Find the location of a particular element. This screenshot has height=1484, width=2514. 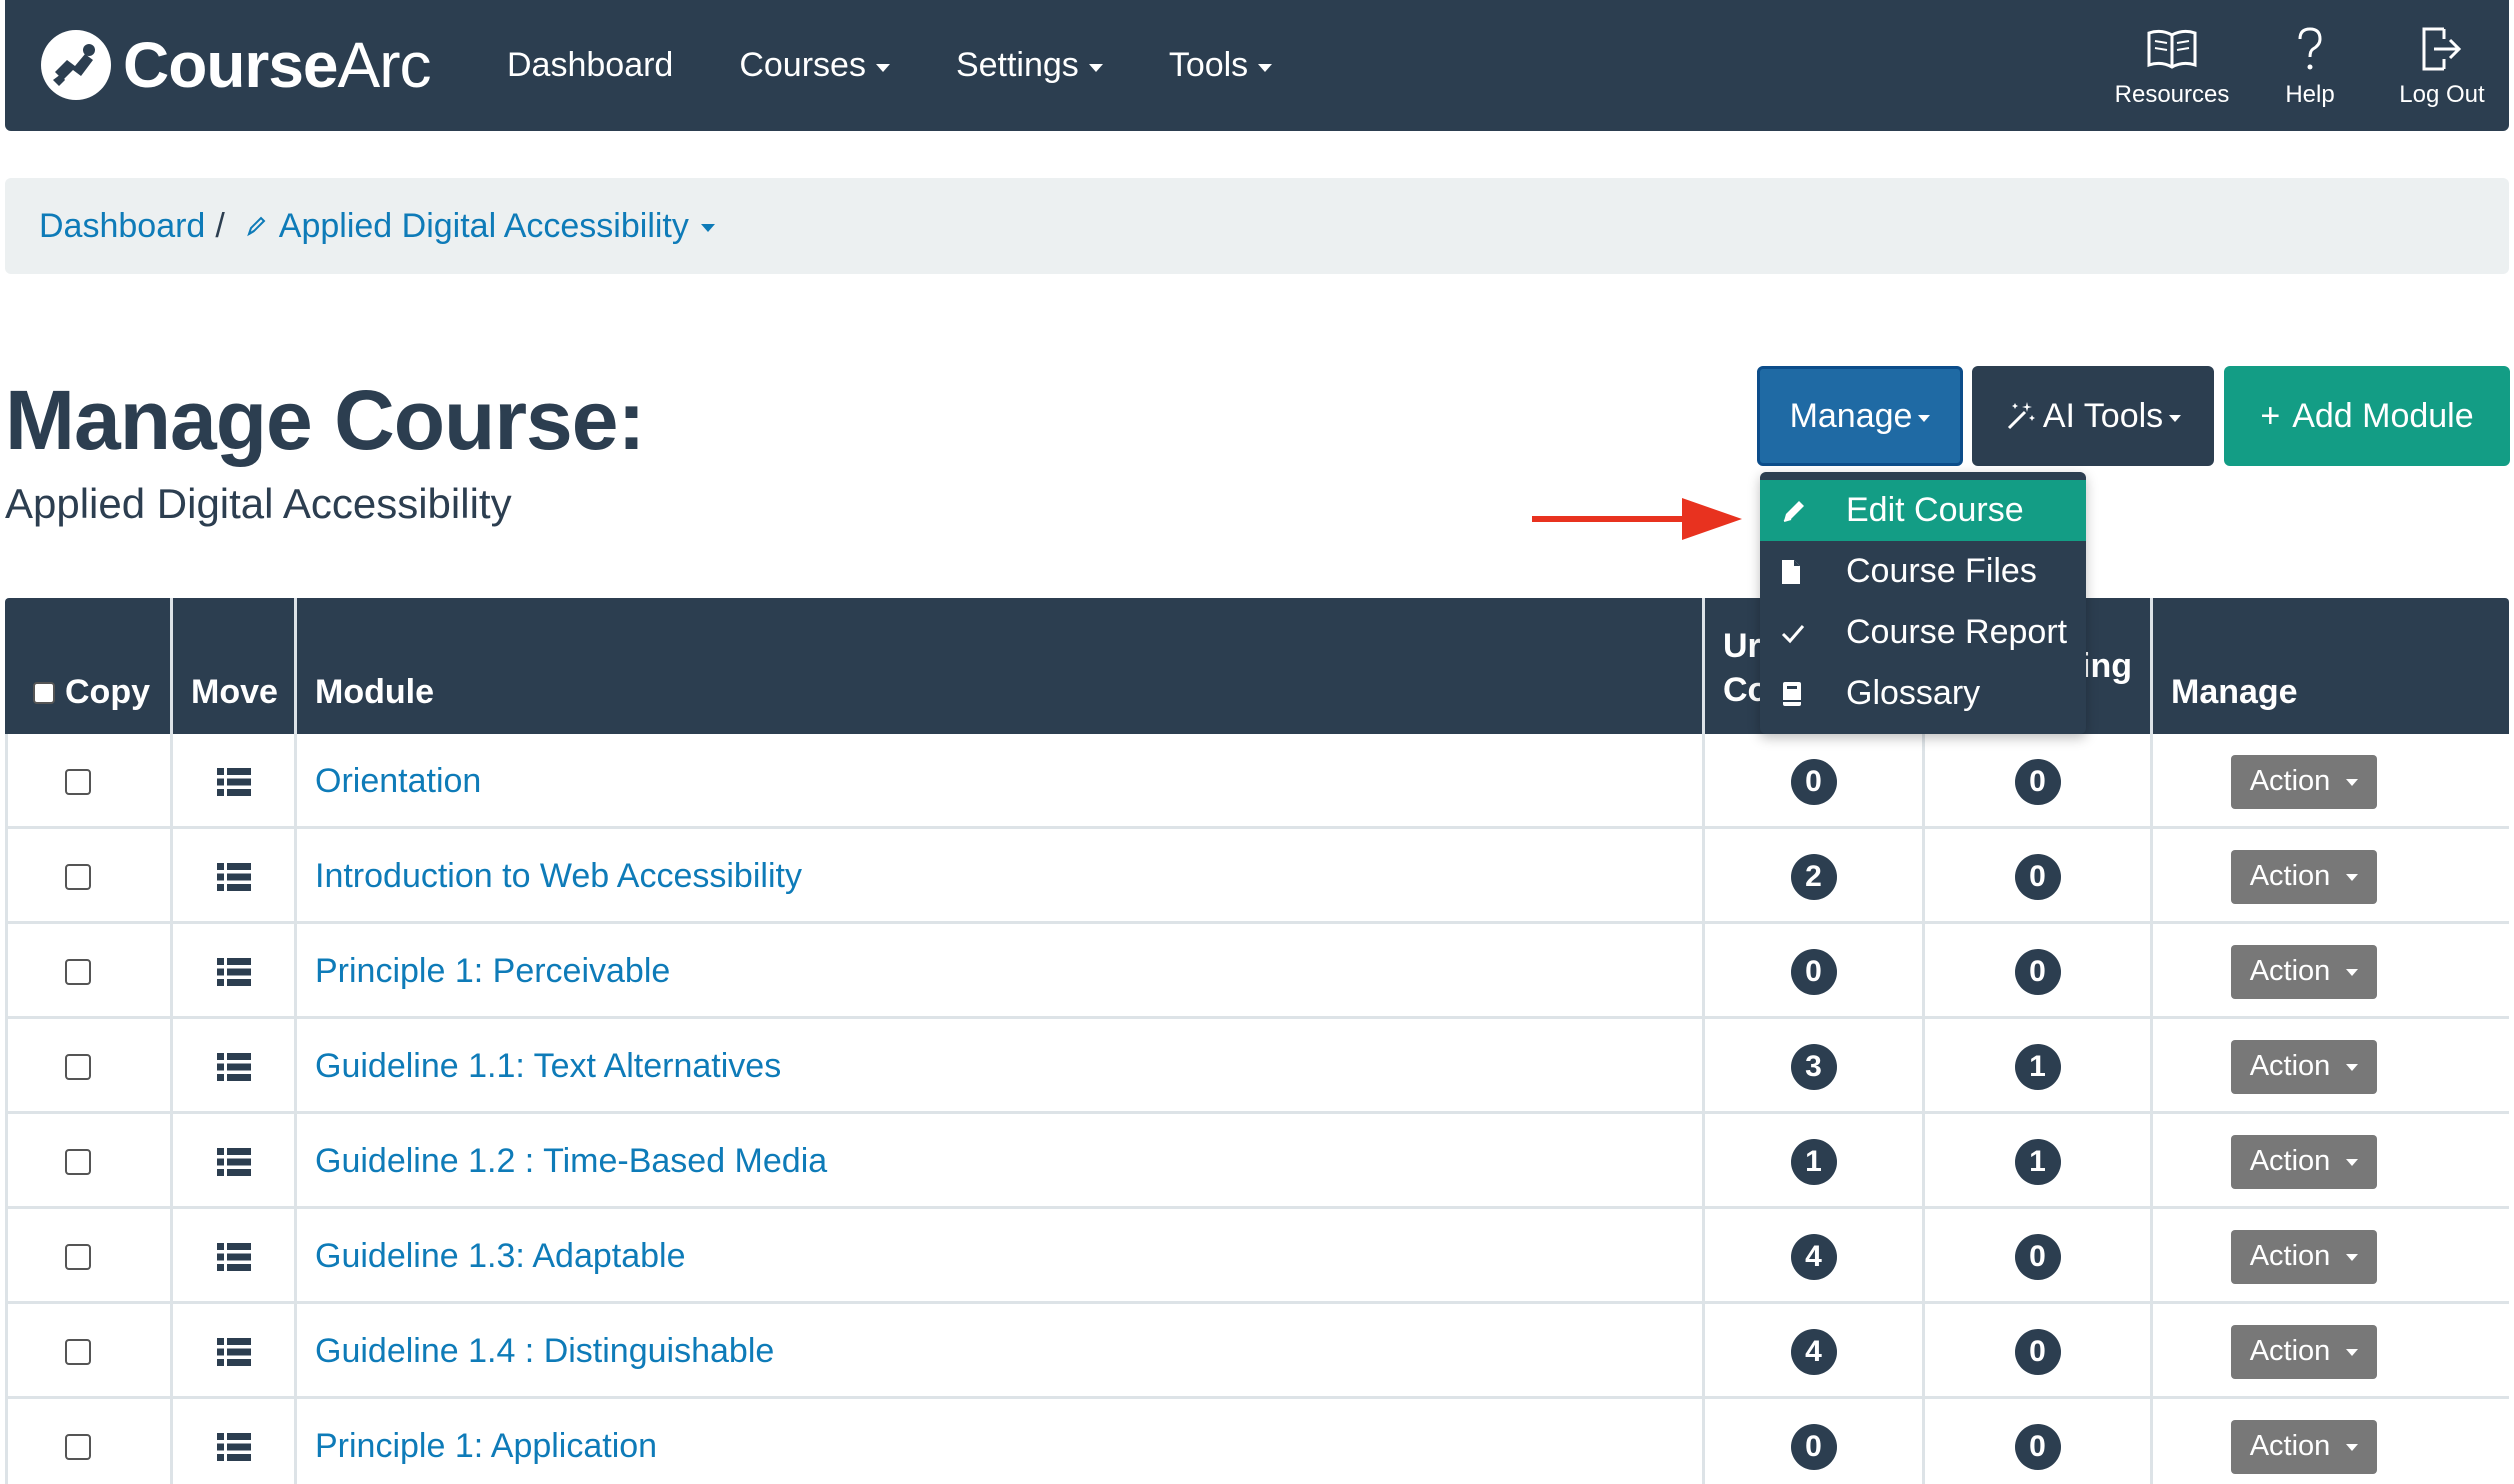

menu-item-course-report: Course Report is located at coordinates (1923, 632).